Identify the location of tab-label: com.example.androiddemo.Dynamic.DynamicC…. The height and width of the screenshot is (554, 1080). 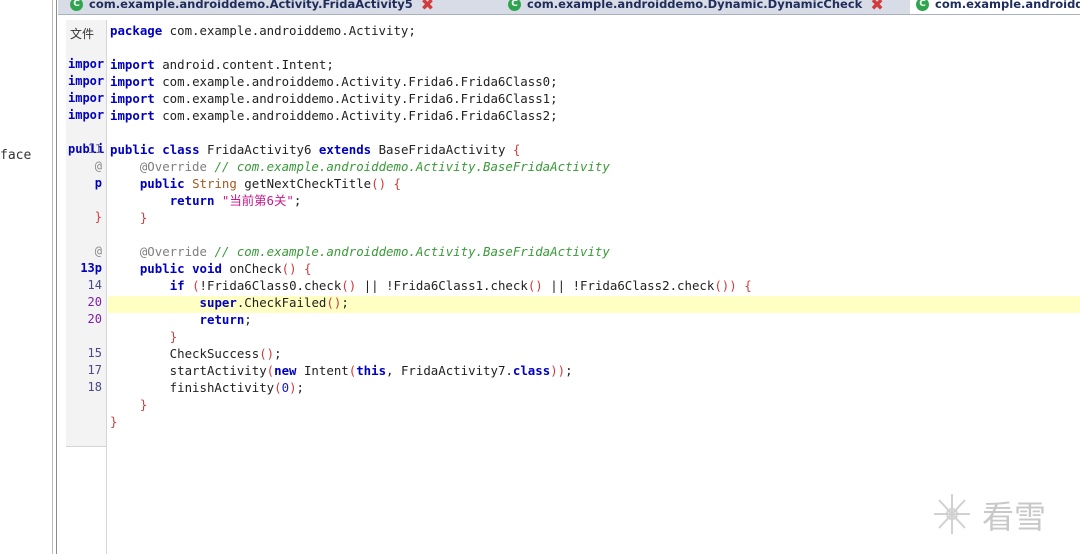
(695, 5).